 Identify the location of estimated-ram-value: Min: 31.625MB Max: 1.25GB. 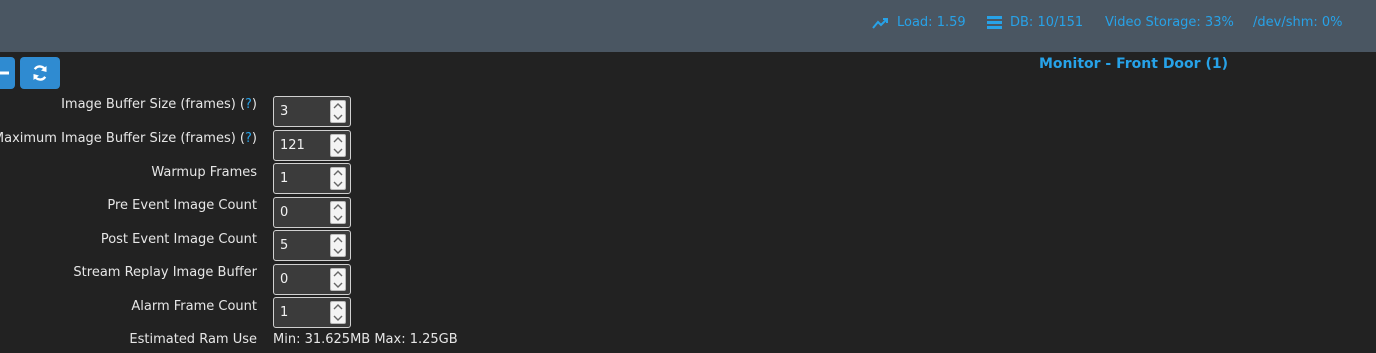
(365, 339).